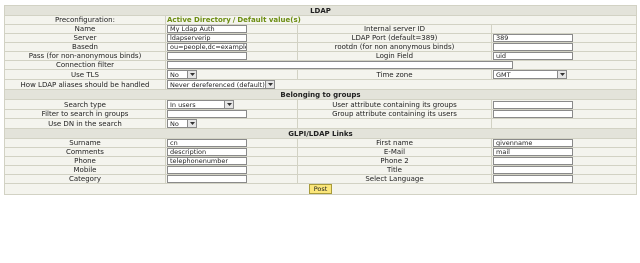 This screenshot has height=263, width=640. I want to click on group-filter-label: Filter to search in groups, so click(85, 114).